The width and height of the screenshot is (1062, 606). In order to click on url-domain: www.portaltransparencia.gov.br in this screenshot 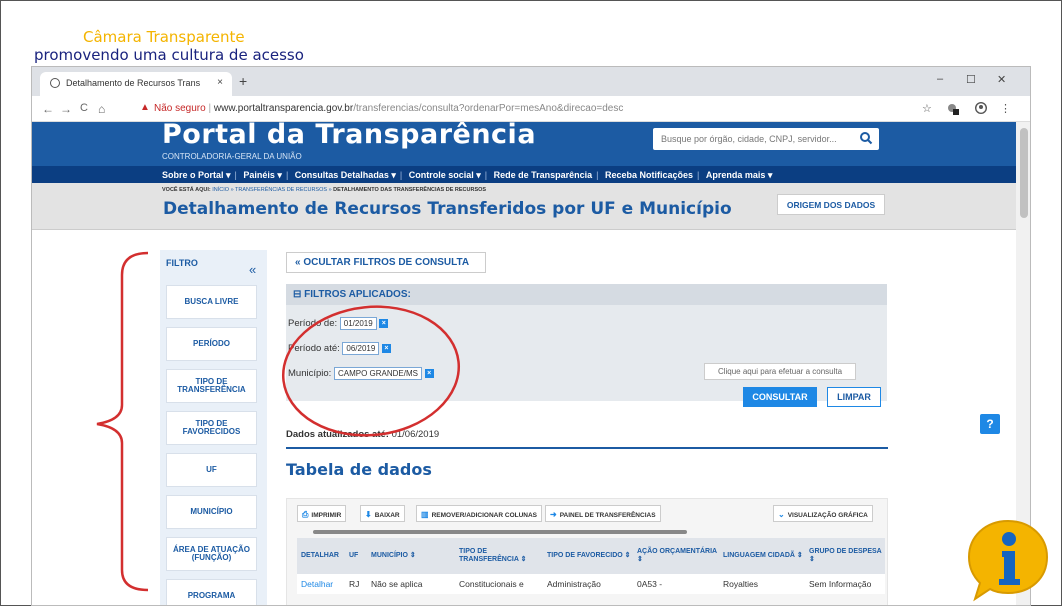, I will do `click(283, 108)`.